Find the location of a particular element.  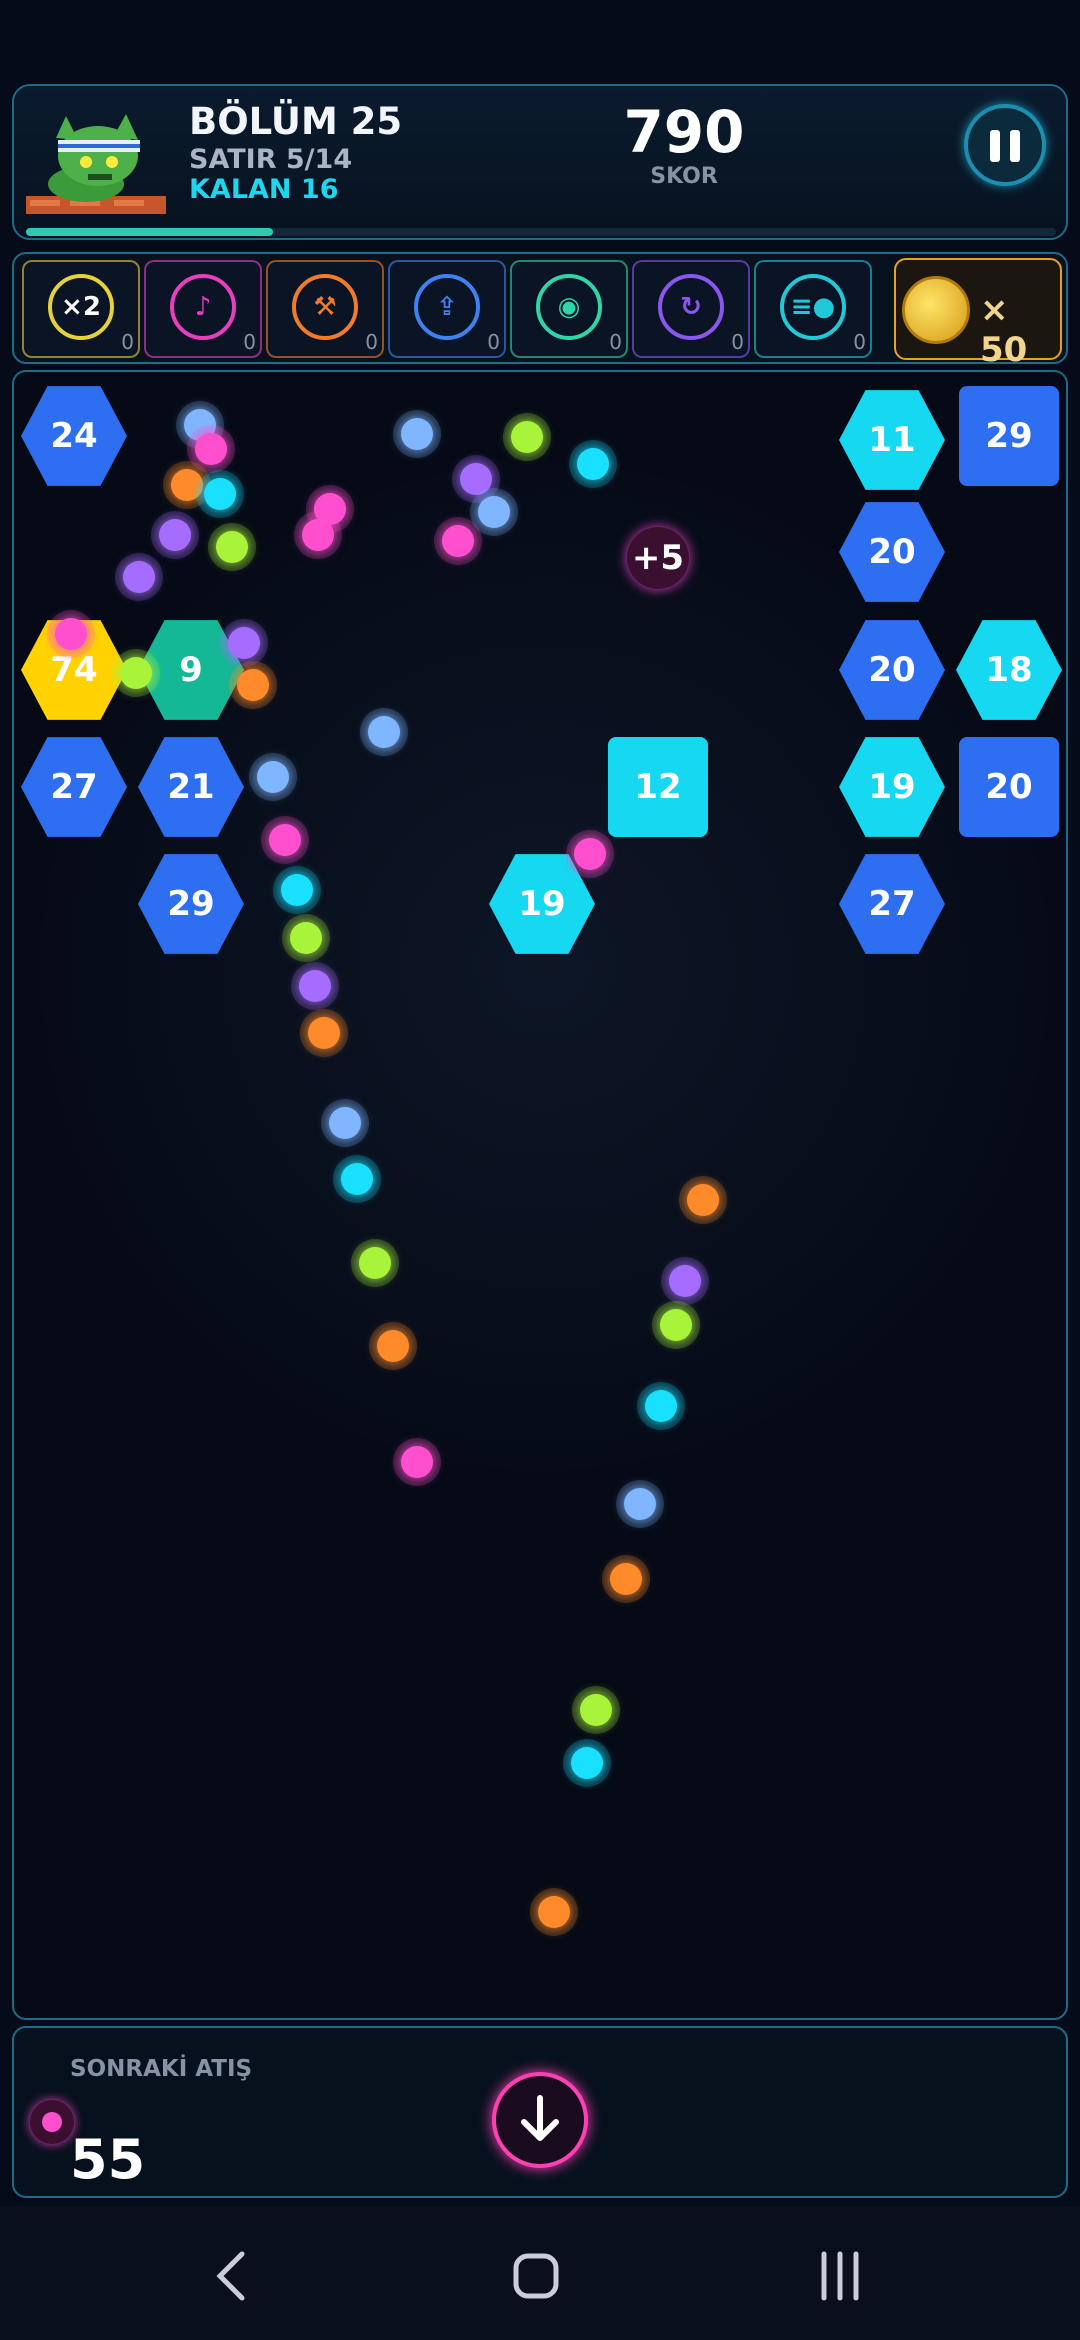

fire-button is located at coordinates (540, 2120).